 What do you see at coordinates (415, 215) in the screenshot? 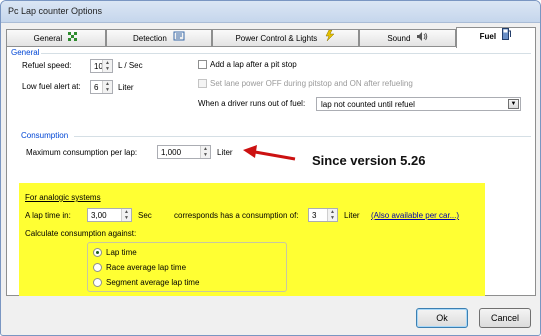
I see `per-car-link: (Also available per car...)` at bounding box center [415, 215].